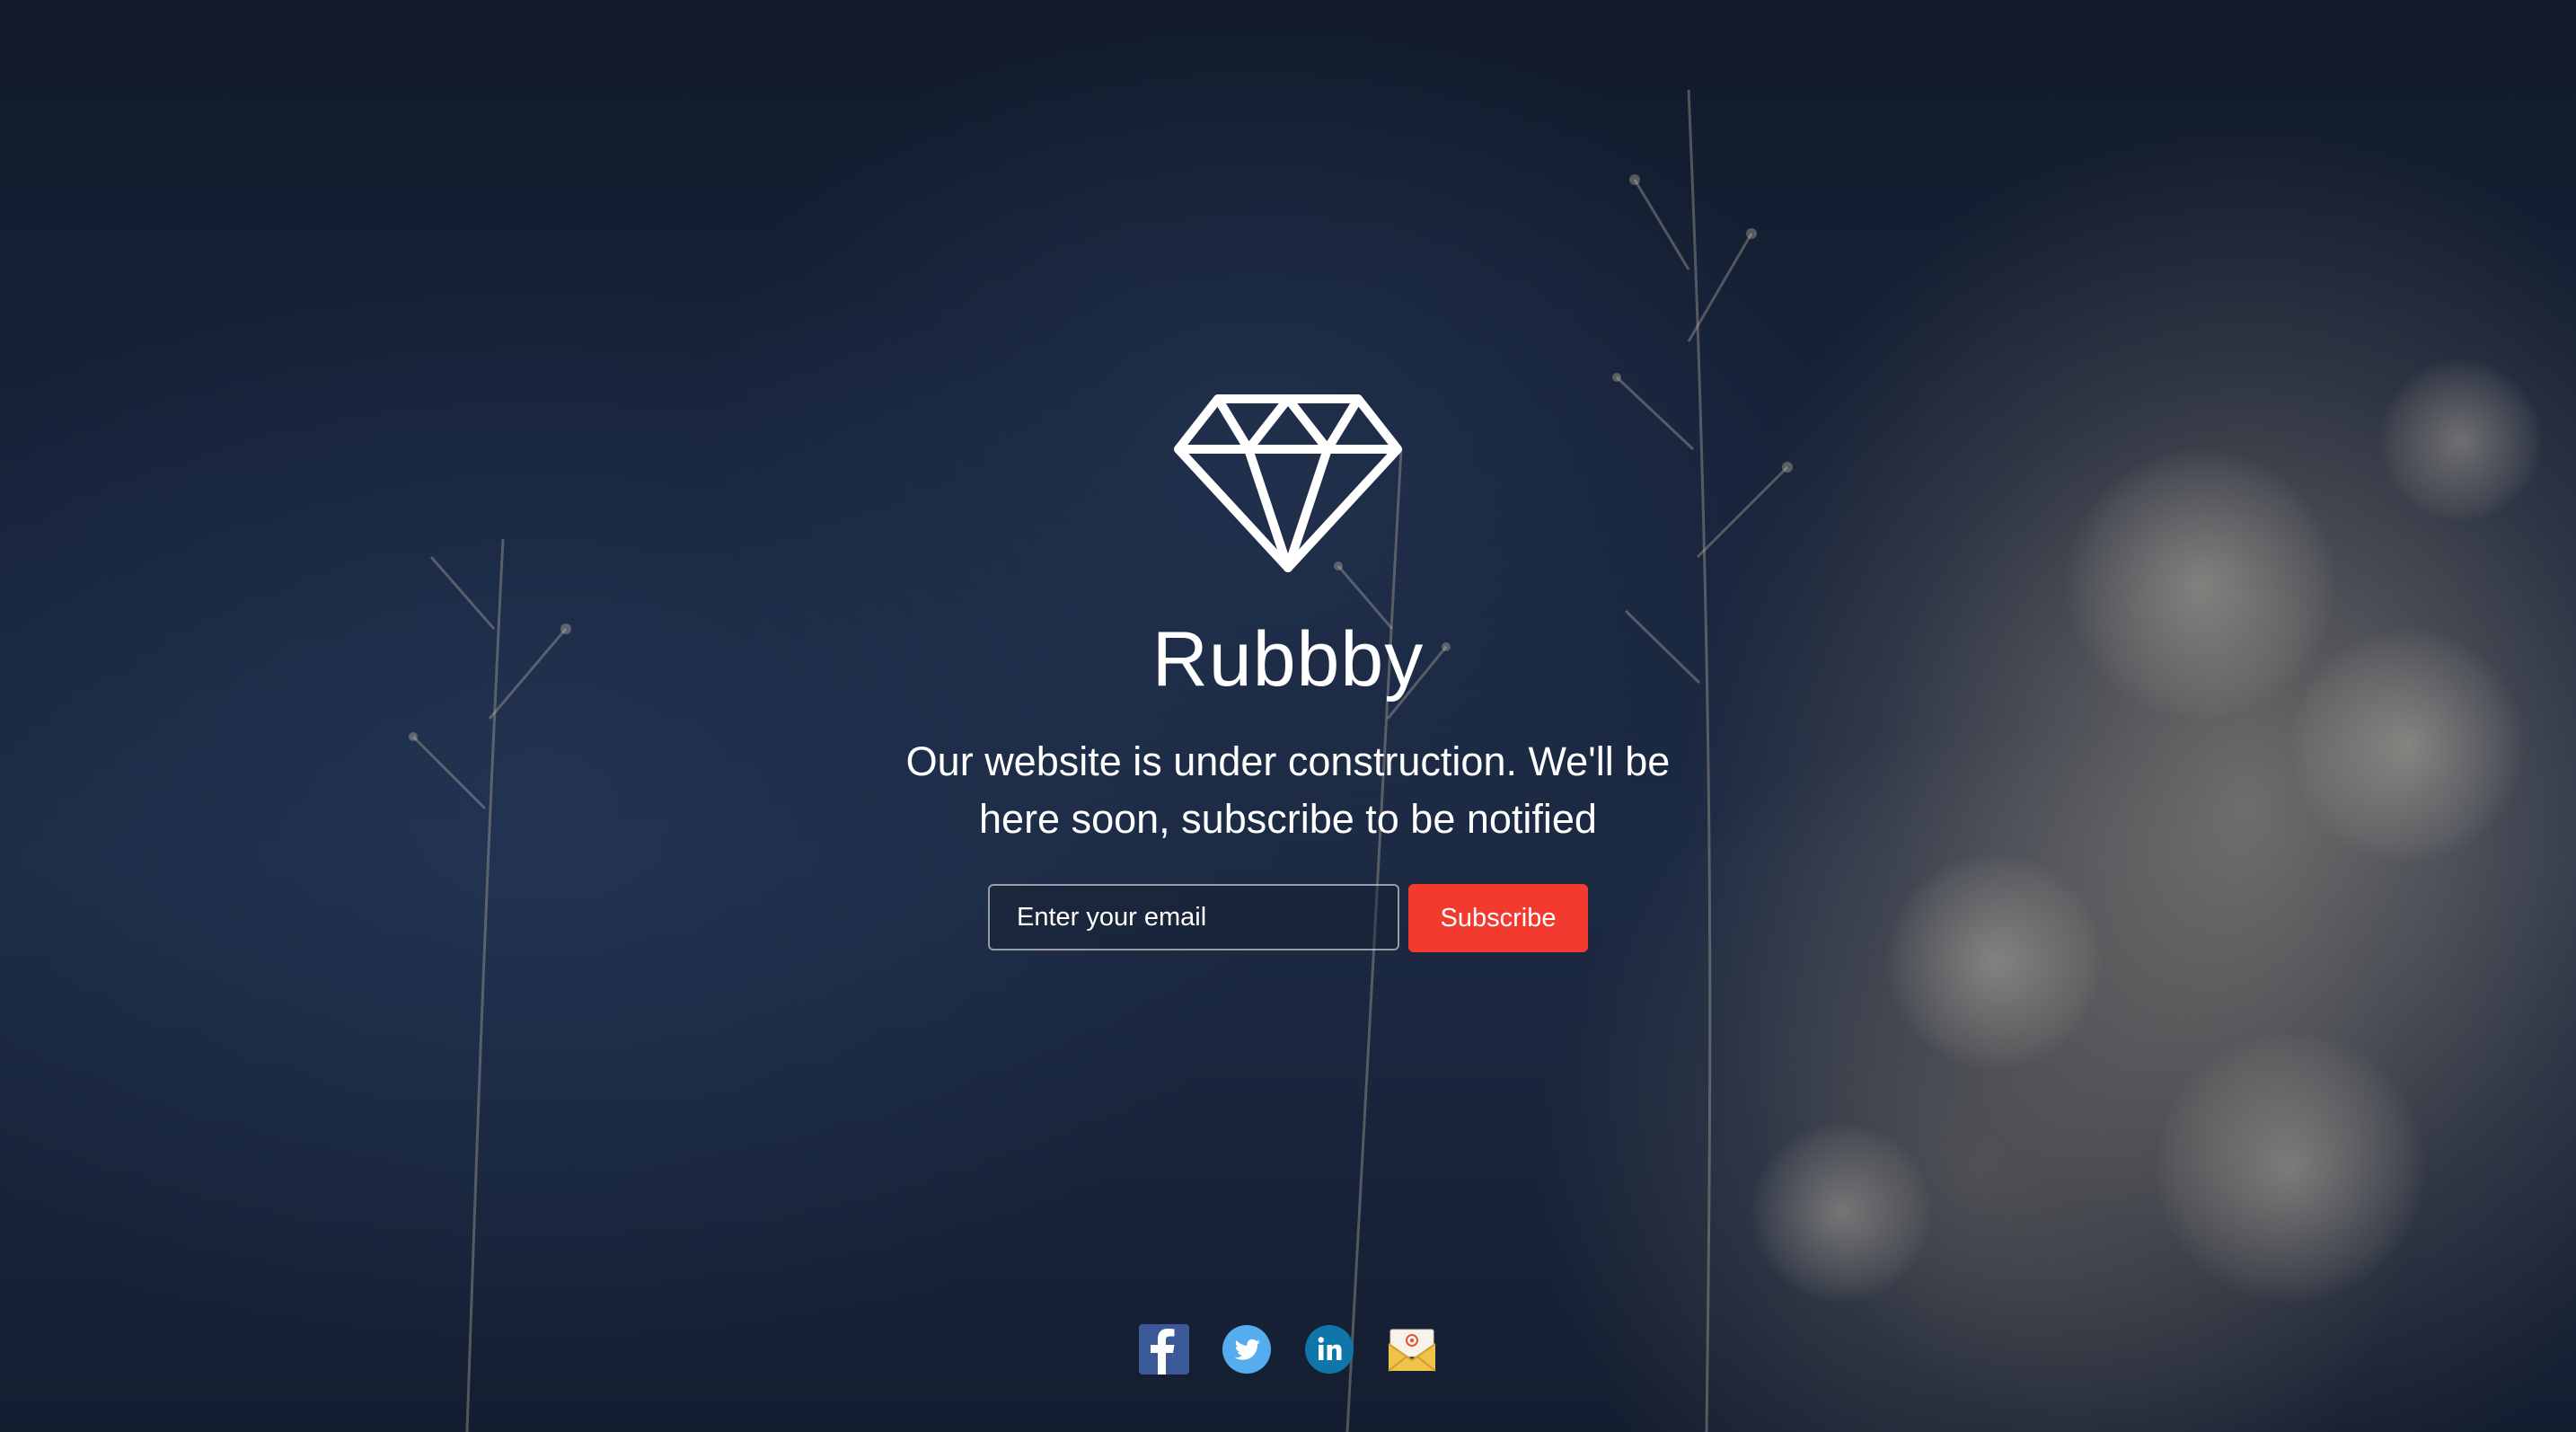  What do you see at coordinates (1193, 917) in the screenshot?
I see `email-input` at bounding box center [1193, 917].